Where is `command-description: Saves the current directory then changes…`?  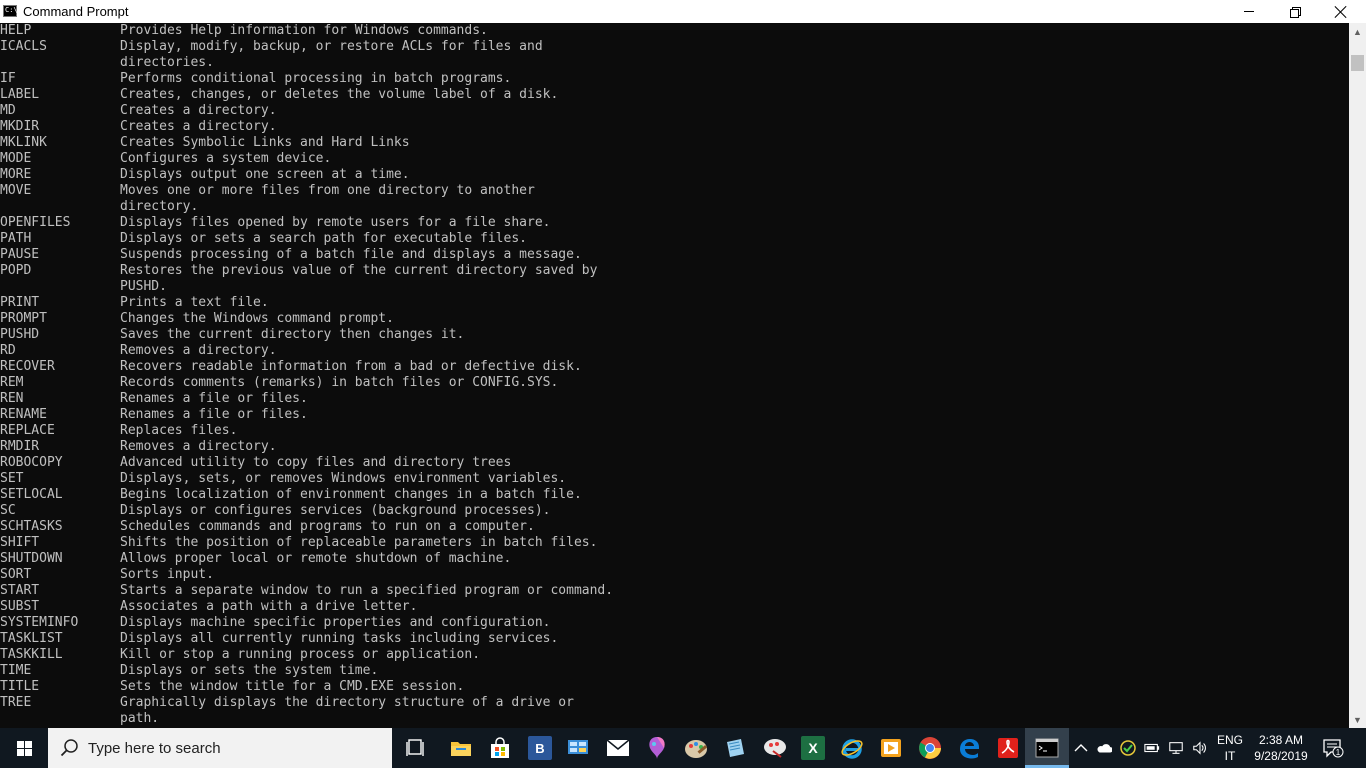 command-description: Saves the current directory then changes… is located at coordinates (292, 334).